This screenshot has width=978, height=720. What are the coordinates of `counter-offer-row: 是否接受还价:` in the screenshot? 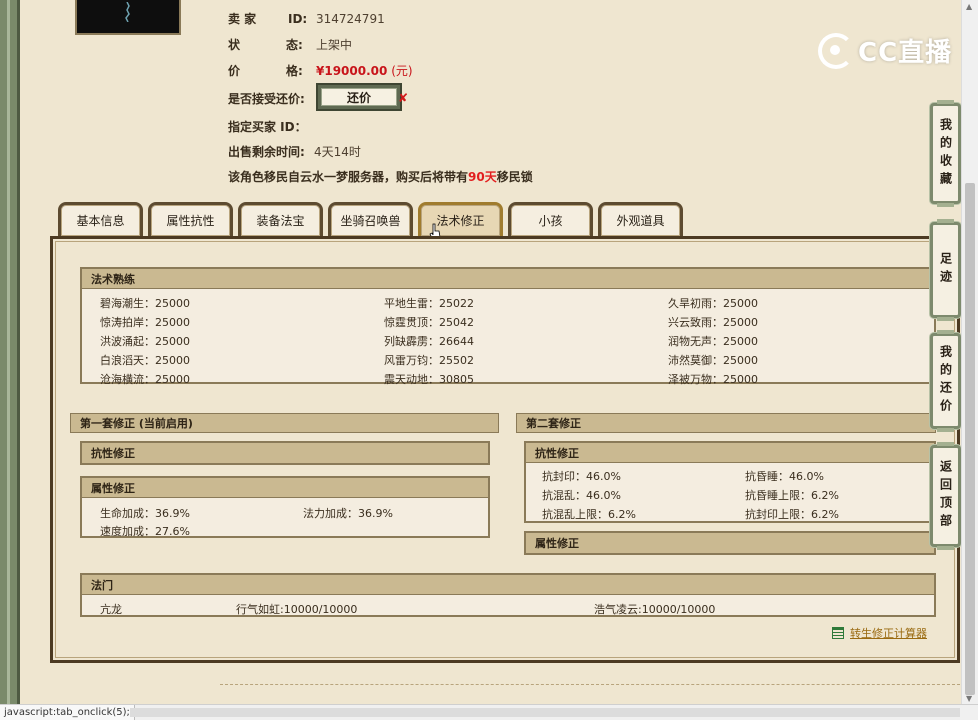 It's located at (266, 98).